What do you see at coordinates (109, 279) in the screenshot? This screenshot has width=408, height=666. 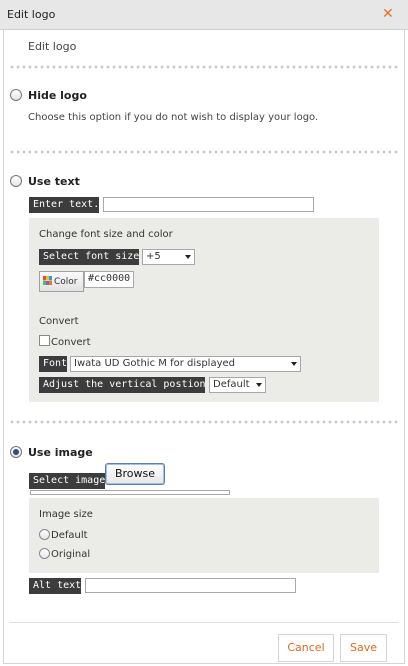 I see `color-value-input: #cc0000` at bounding box center [109, 279].